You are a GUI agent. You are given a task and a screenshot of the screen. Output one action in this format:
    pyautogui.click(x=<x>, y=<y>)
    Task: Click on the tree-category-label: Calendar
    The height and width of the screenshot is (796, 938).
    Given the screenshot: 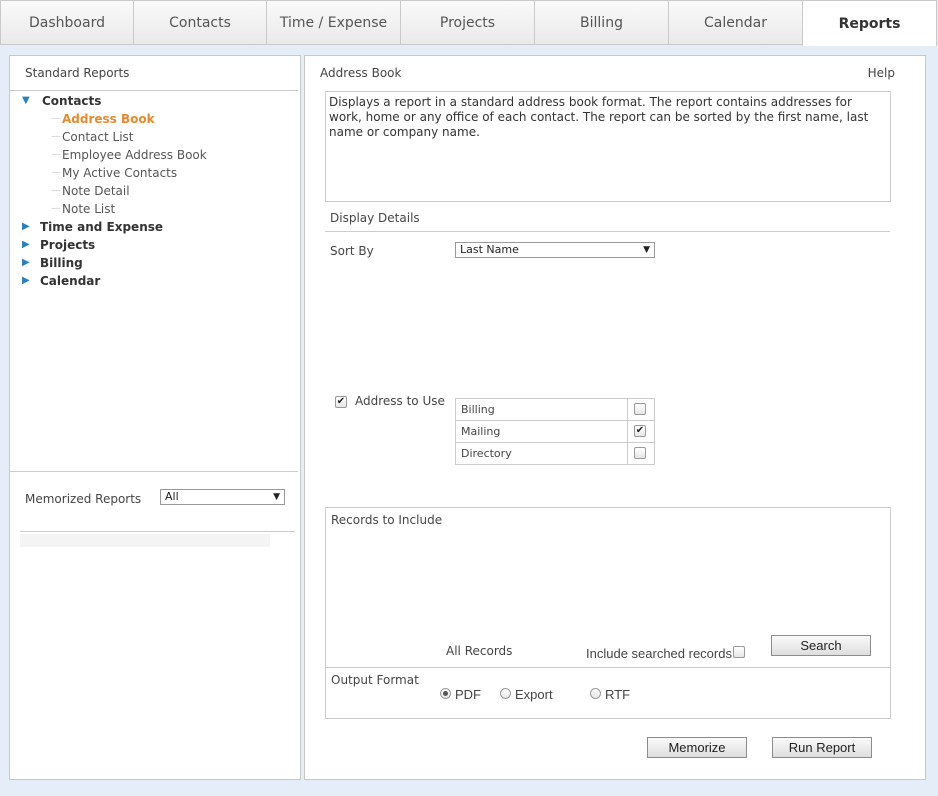 What is the action you would take?
    pyautogui.click(x=70, y=281)
    